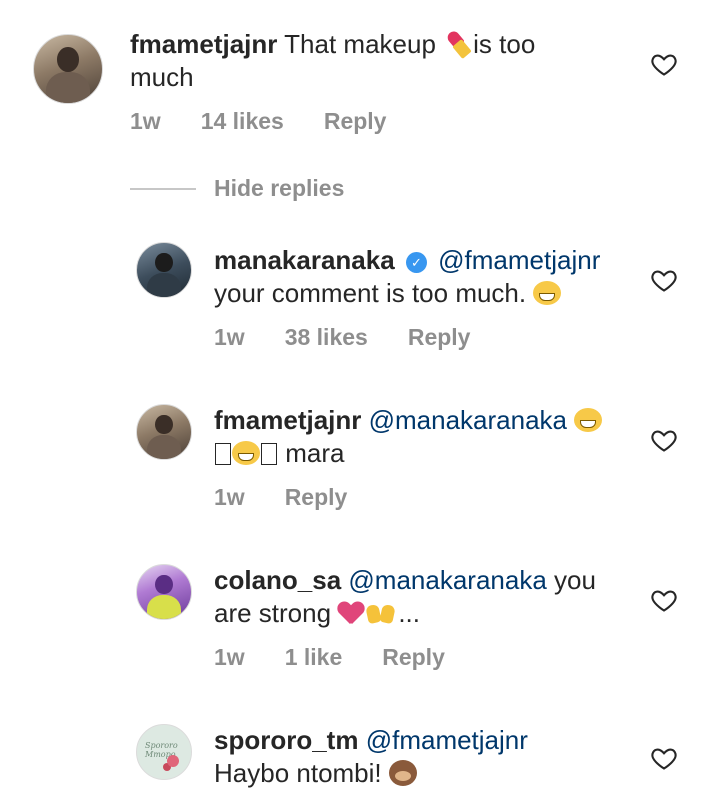  What do you see at coordinates (370, 293) in the screenshot?
I see `comment-text: your comment is too much.` at bounding box center [370, 293].